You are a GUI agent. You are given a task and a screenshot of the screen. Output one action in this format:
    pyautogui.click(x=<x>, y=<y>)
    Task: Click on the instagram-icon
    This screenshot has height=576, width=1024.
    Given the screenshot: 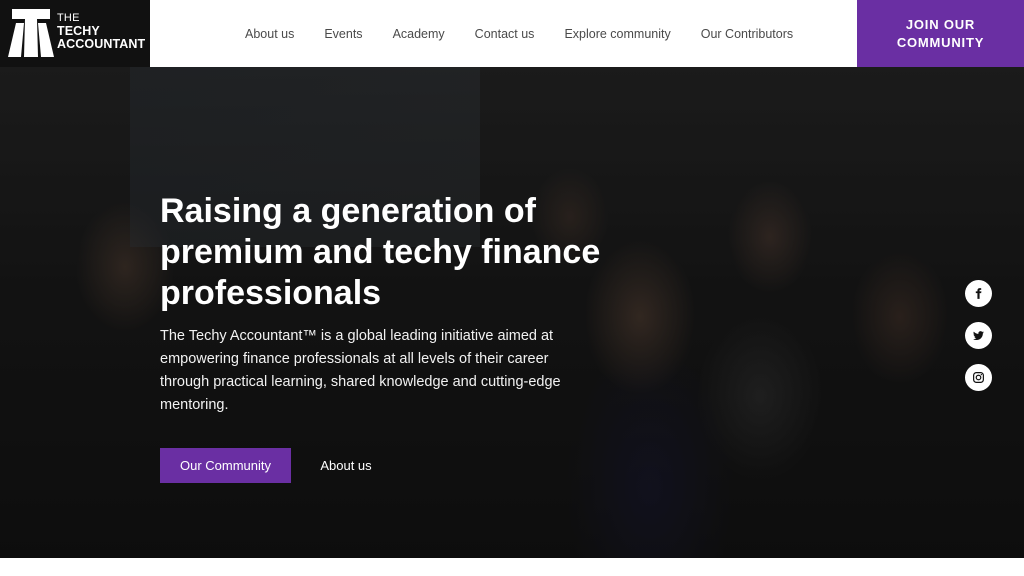 What is the action you would take?
    pyautogui.click(x=978, y=377)
    